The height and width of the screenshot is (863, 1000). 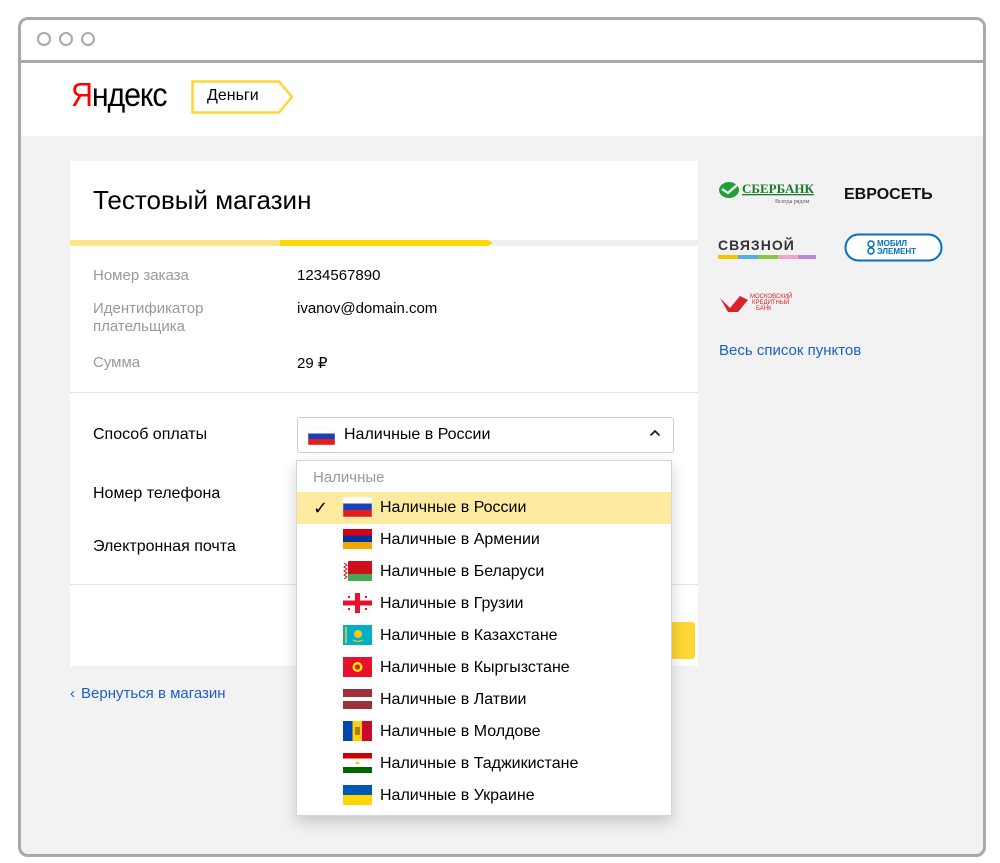 What do you see at coordinates (452, 603) in the screenshot?
I see `dropdown-option-label: Наличные в Грузии` at bounding box center [452, 603].